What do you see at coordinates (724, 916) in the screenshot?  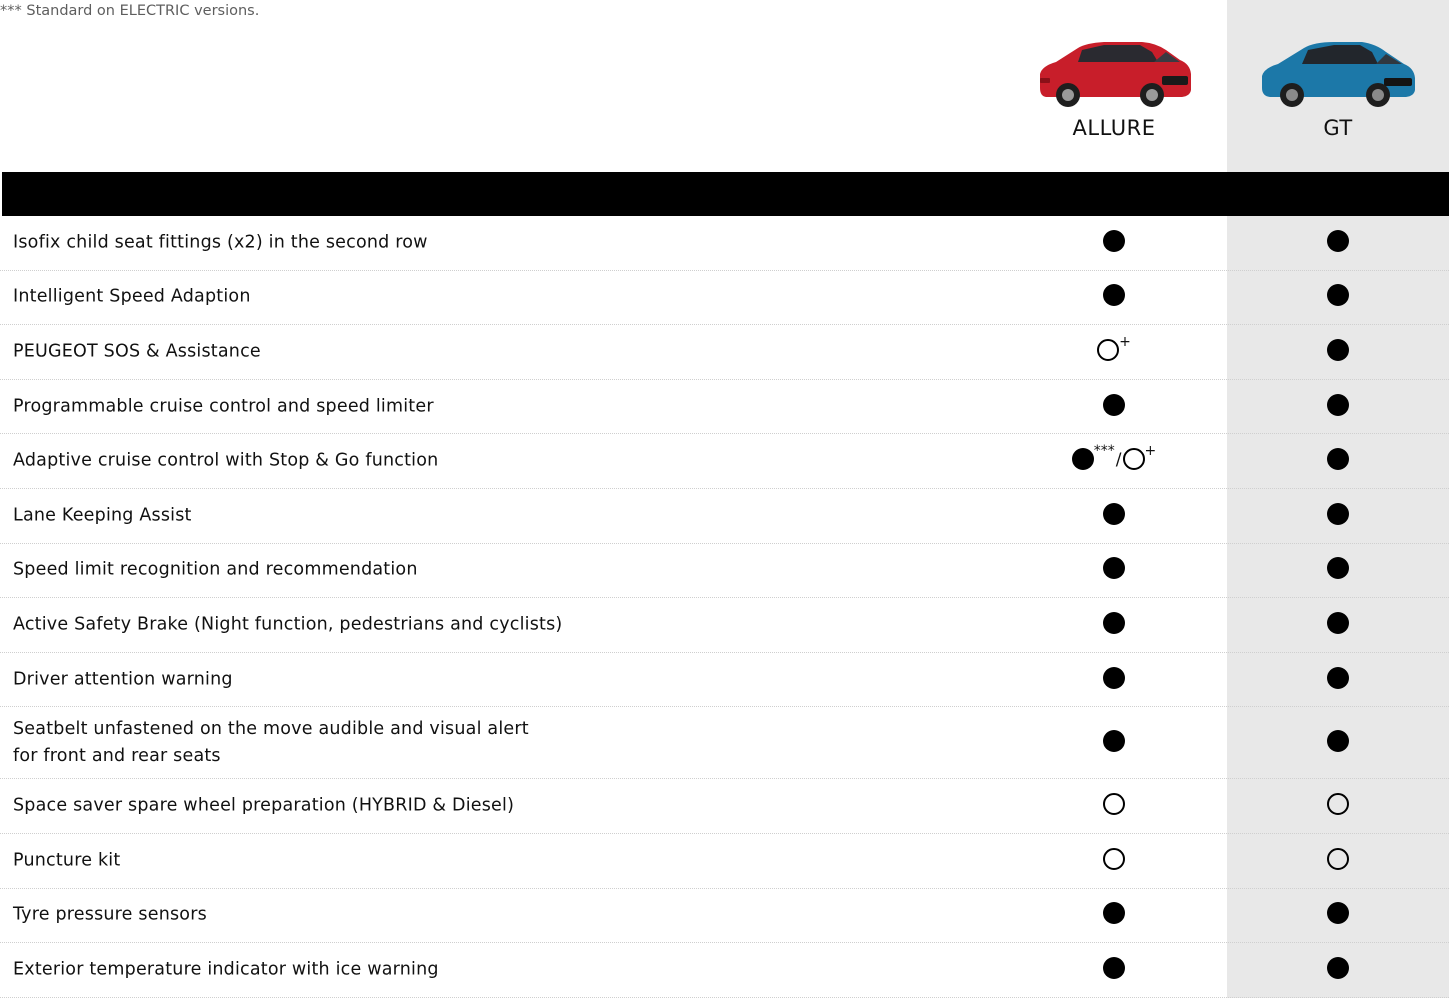 I see `table-row: Tyre pressure sensors` at bounding box center [724, 916].